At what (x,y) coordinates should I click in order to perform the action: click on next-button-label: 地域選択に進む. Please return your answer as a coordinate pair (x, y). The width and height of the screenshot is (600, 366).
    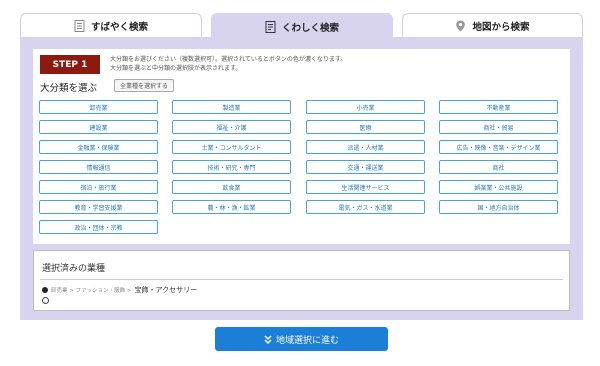
    Looking at the image, I should click on (307, 340).